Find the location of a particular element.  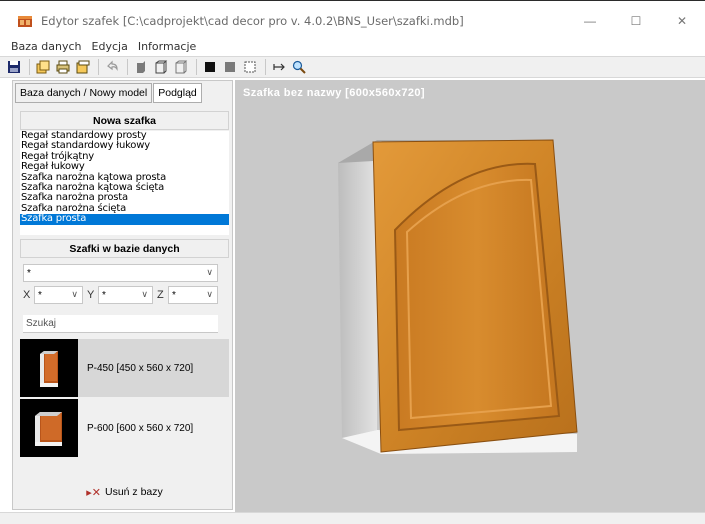

toolbar is located at coordinates (352, 67).